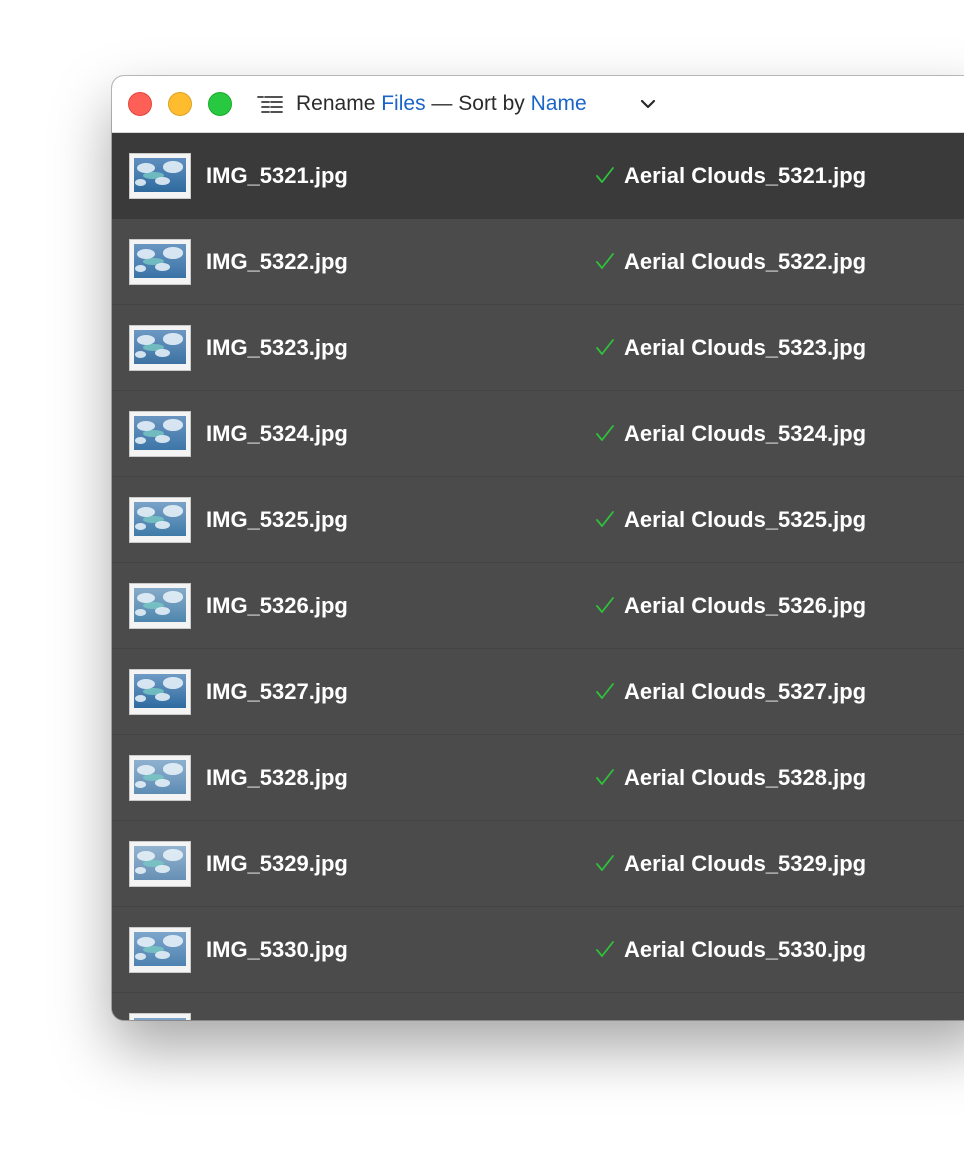  I want to click on renamed-filename: Aerial Clouds_5330.jpg, so click(745, 949).